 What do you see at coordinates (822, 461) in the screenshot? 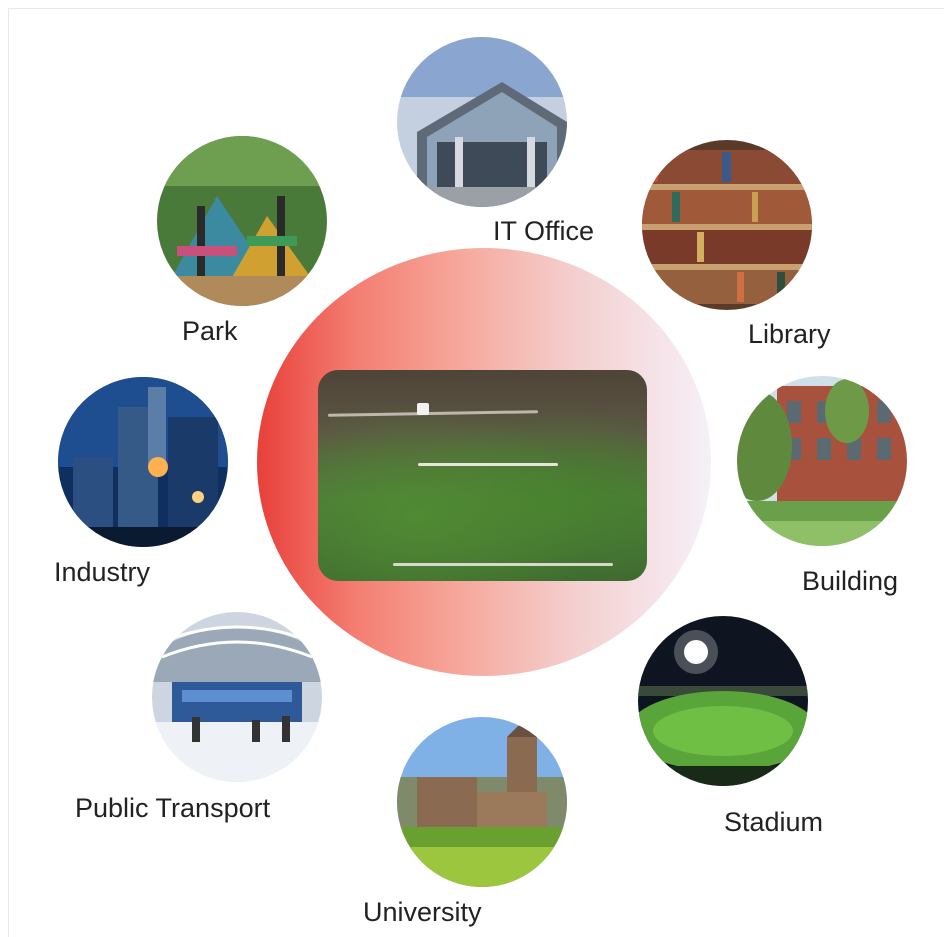
I see `building-image` at bounding box center [822, 461].